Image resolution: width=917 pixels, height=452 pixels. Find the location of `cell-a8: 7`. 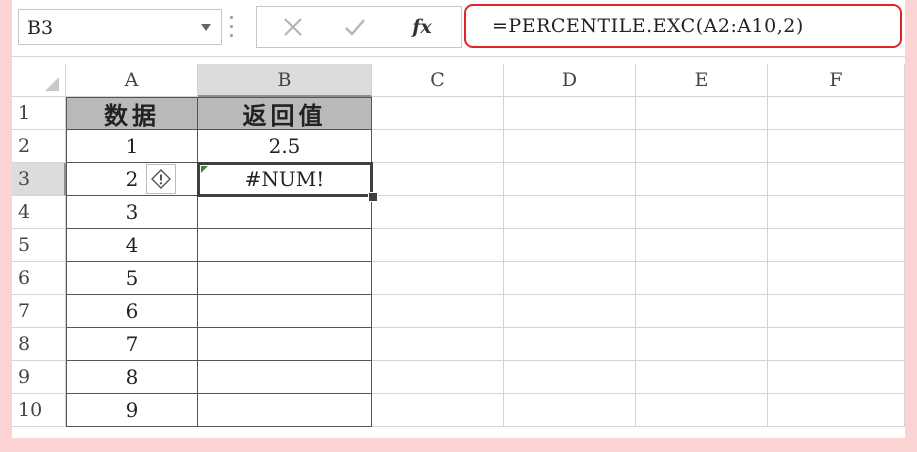

cell-a8: 7 is located at coordinates (132, 344).